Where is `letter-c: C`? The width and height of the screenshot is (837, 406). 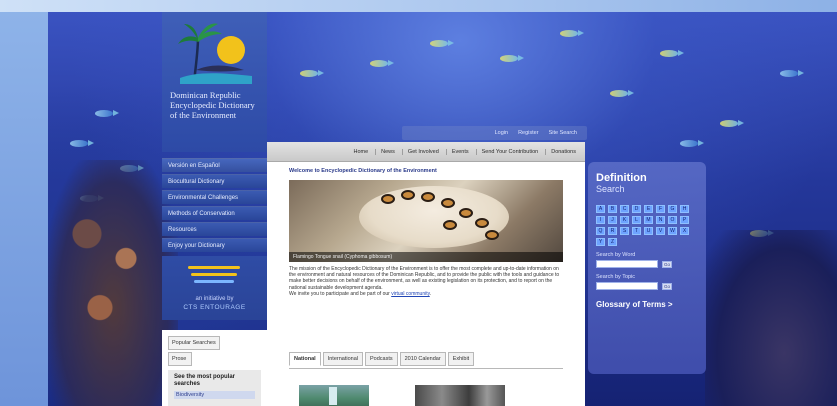 letter-c: C is located at coordinates (624, 209).